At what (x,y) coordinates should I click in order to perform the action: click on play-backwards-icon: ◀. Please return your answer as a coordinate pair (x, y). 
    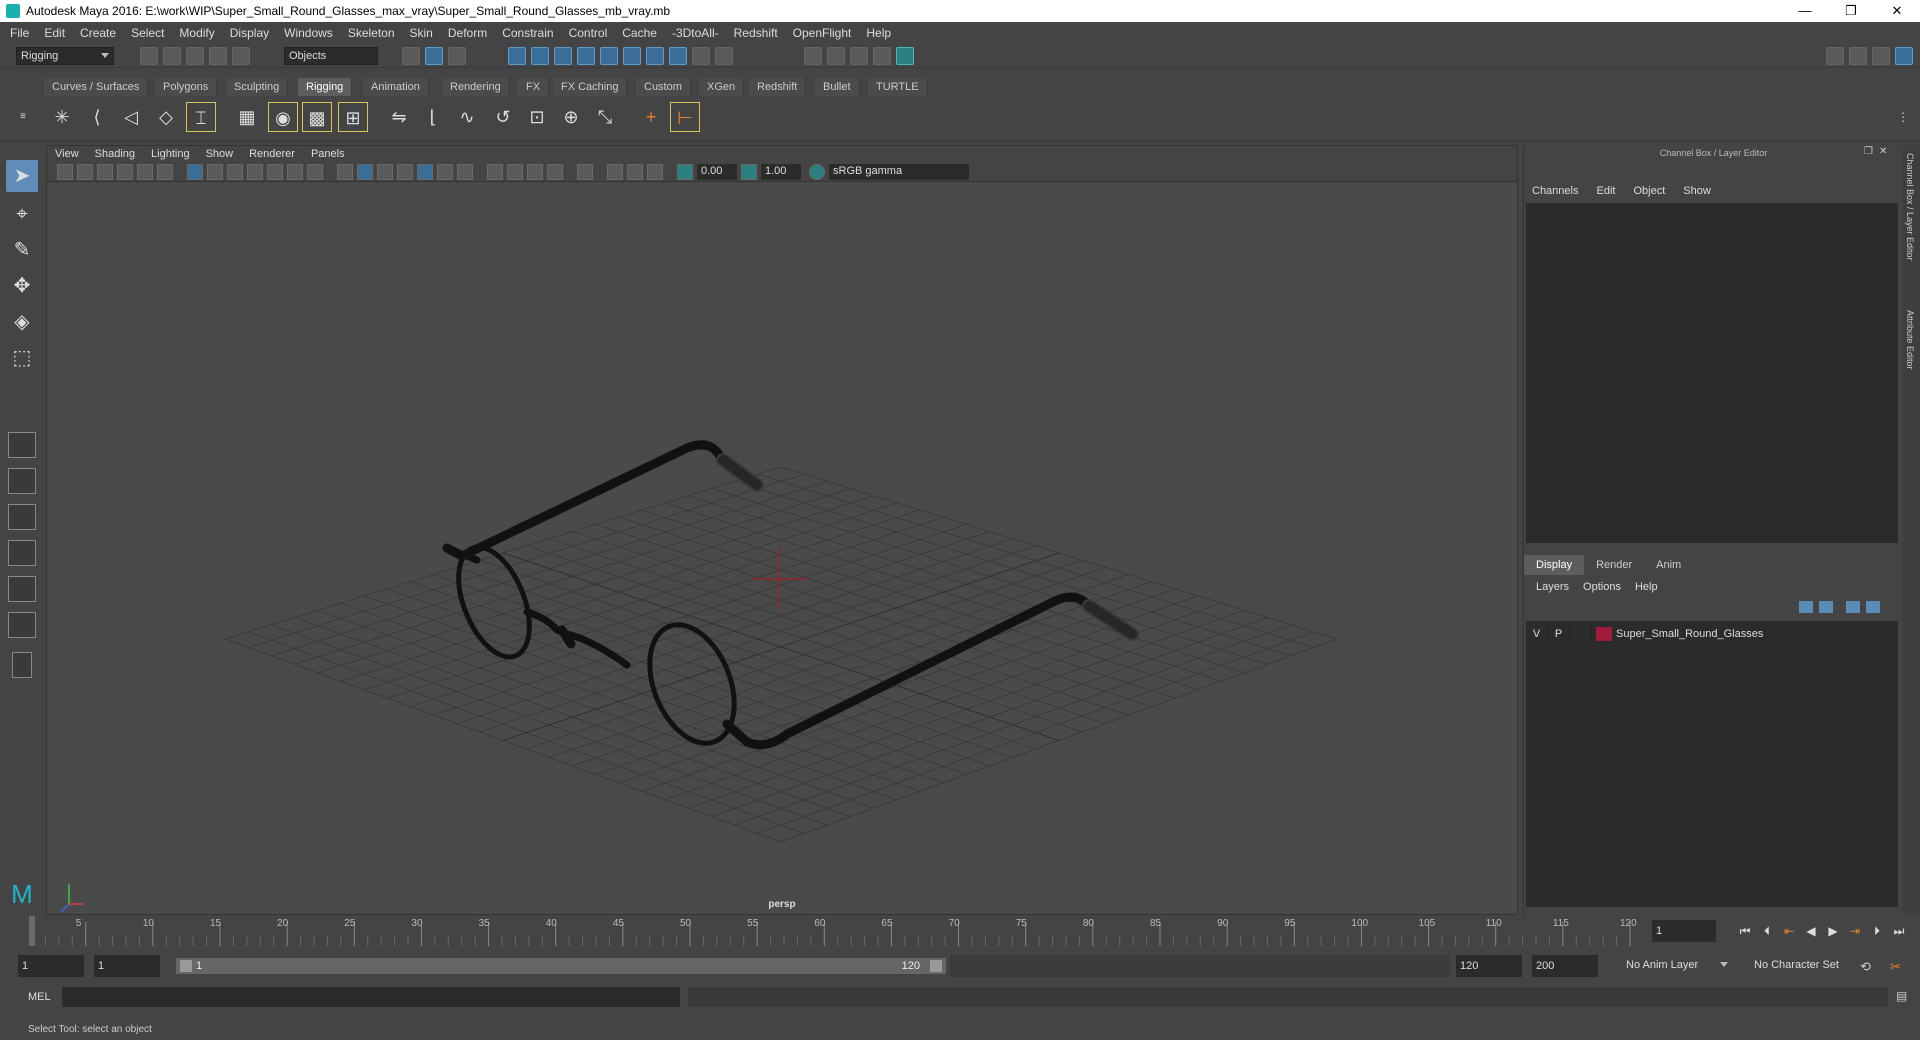
    Looking at the image, I should click on (1811, 931).